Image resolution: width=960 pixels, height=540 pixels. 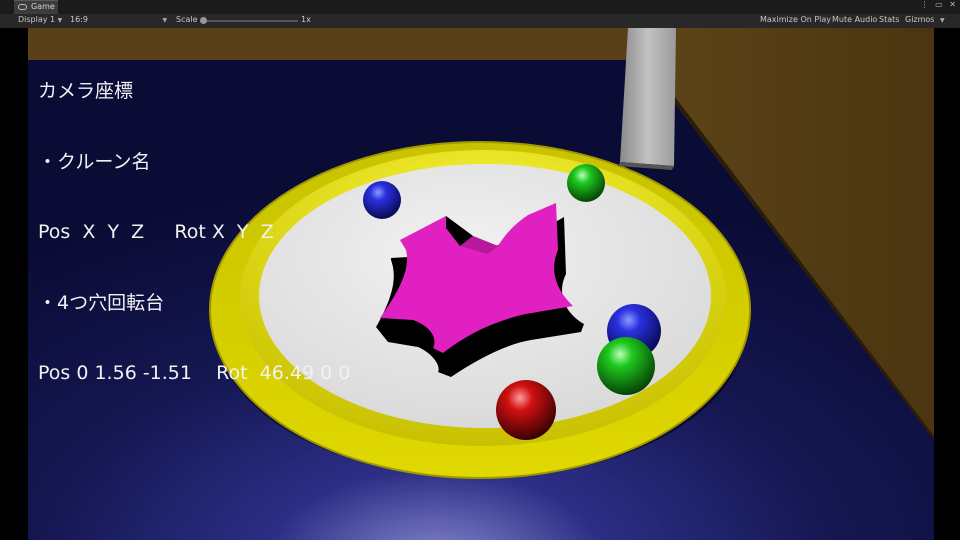 I want to click on hud-header-row: Pos X Y Z Rot X Y Z, so click(x=156, y=232).